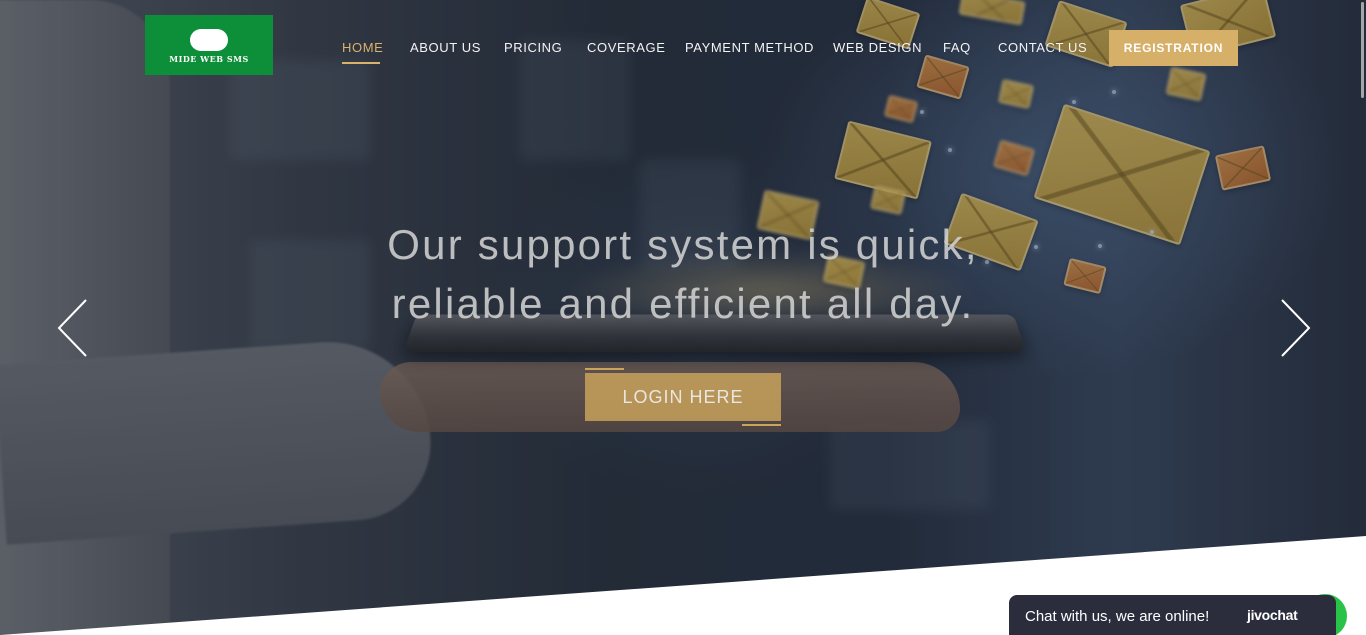 The image size is (1366, 635). What do you see at coordinates (1173, 48) in the screenshot?
I see `registration-button: REGISTRATION` at bounding box center [1173, 48].